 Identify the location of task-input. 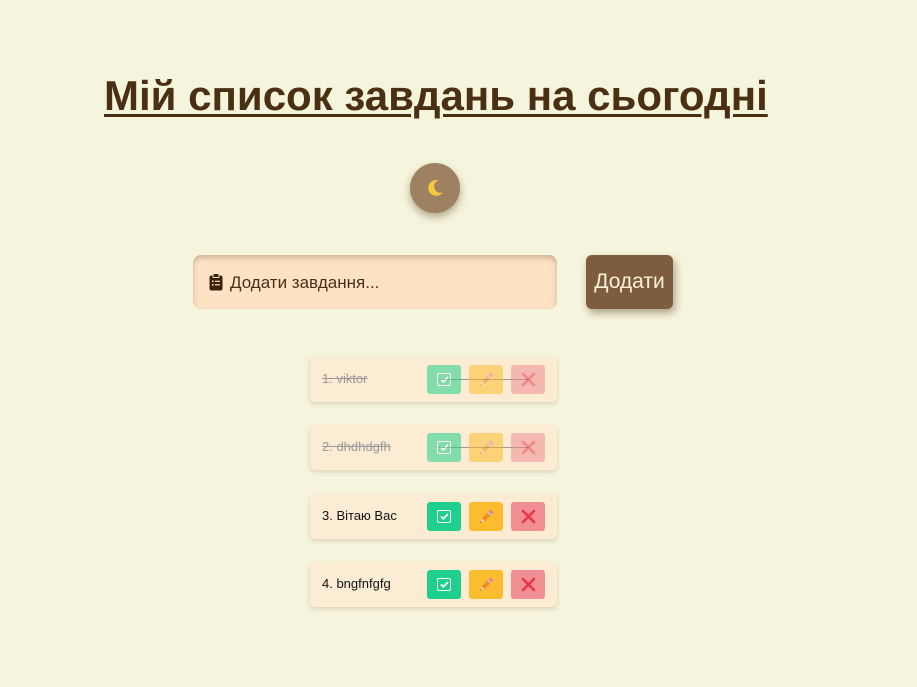
(380, 283).